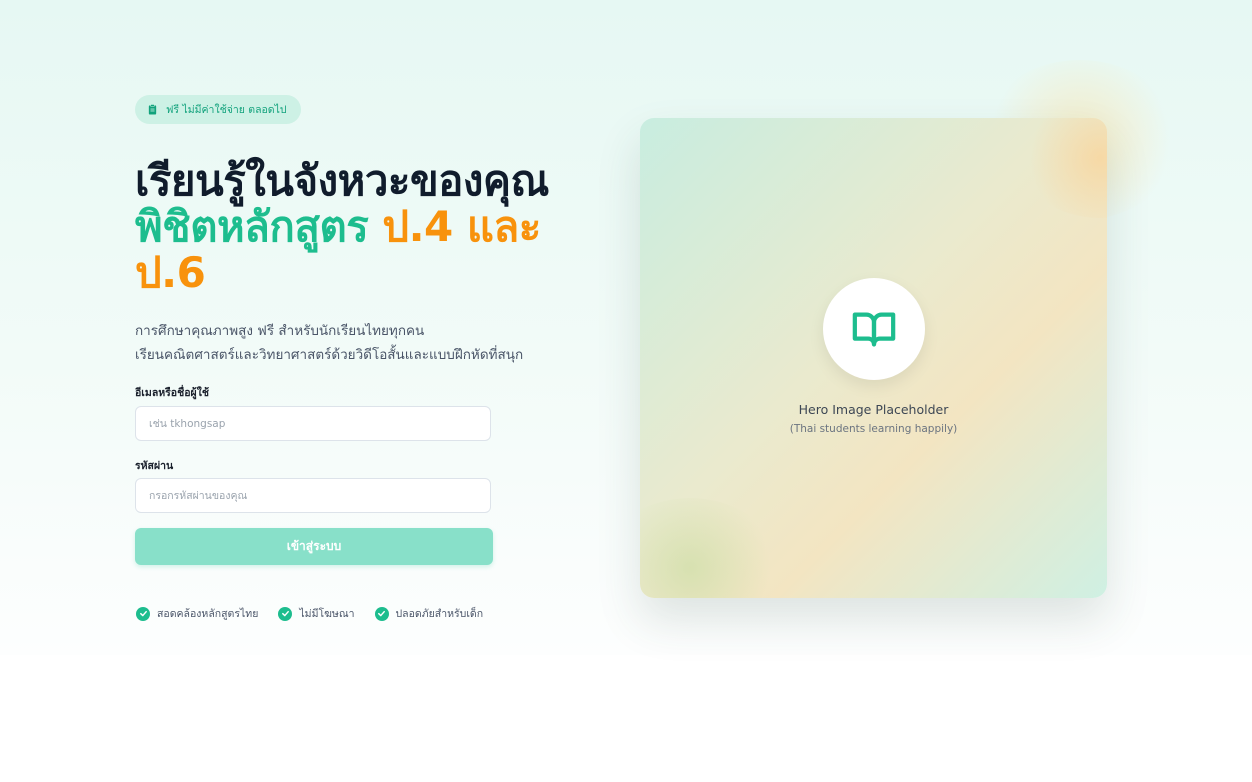 The height and width of the screenshot is (782, 1252). Describe the element at coordinates (313, 423) in the screenshot. I see `username-input` at that location.